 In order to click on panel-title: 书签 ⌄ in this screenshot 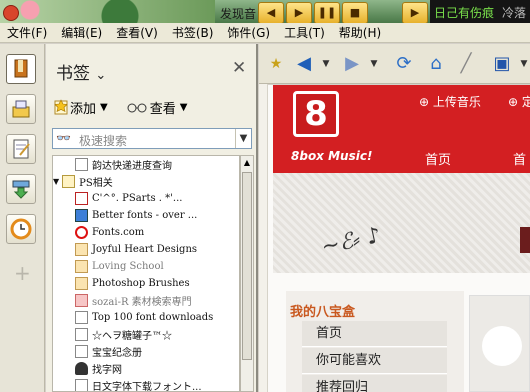, I will do `click(81, 71)`.